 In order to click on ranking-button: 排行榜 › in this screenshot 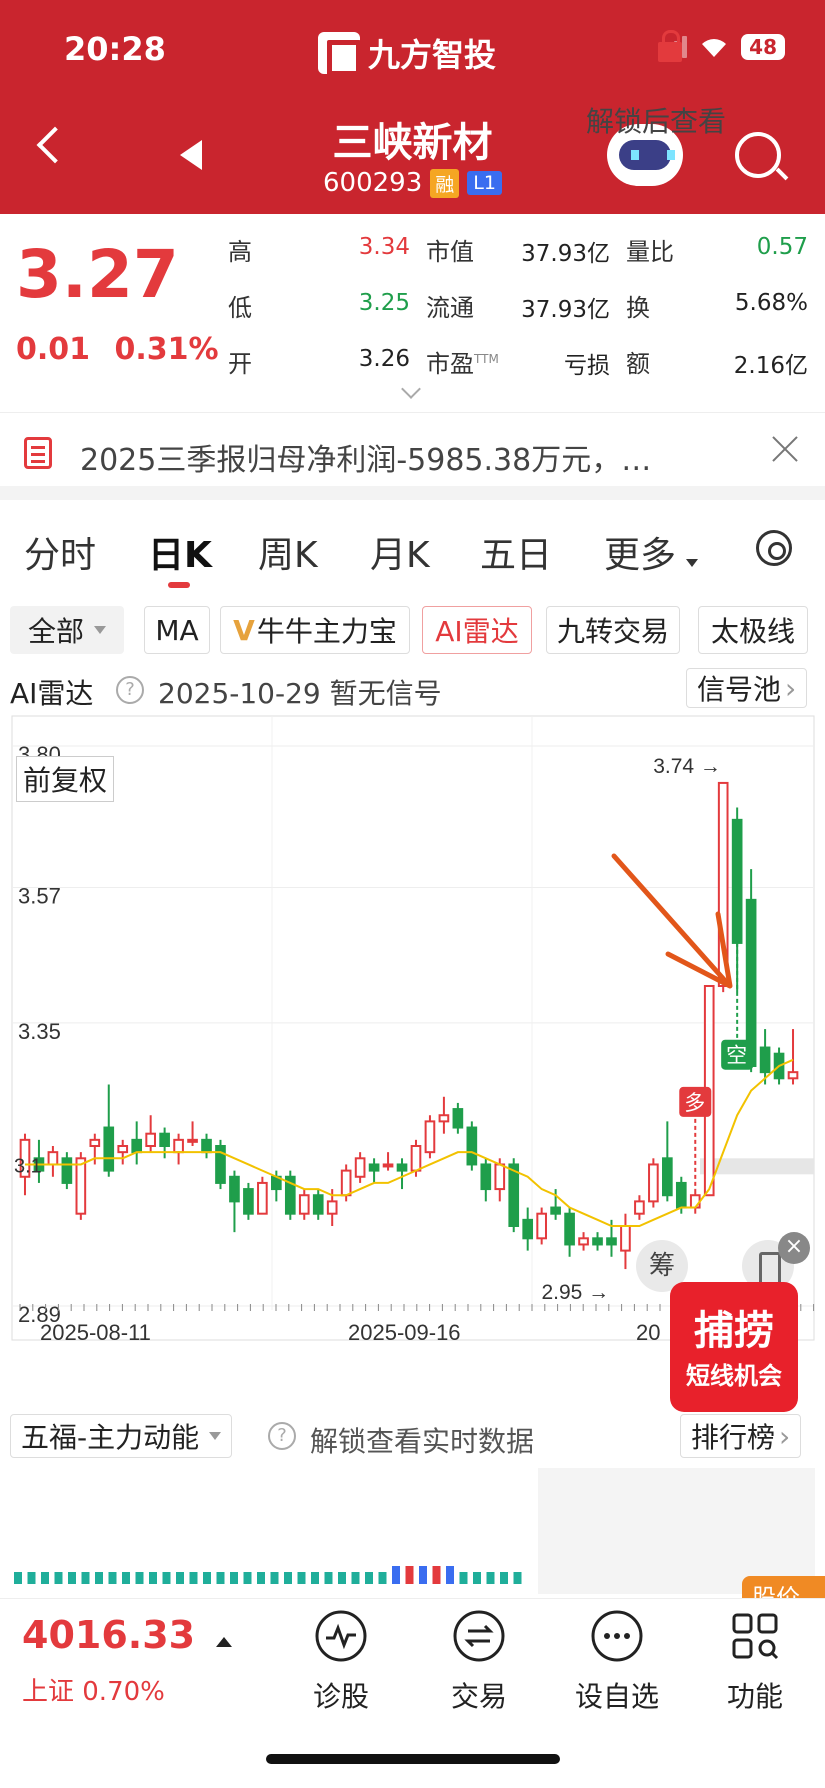, I will do `click(741, 1436)`.